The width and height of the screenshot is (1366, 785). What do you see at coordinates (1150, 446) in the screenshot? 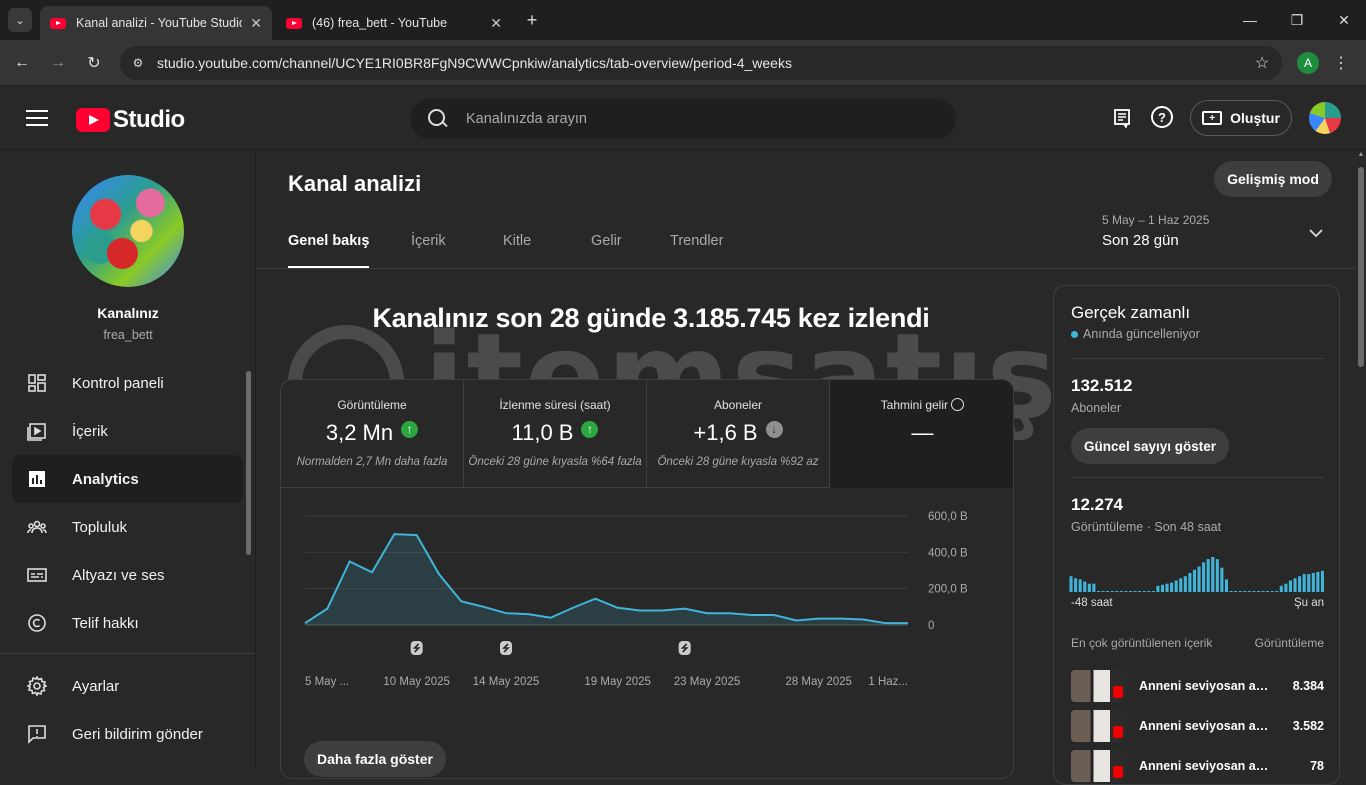
I see `show-live-count-button: Güncel sayıyı göster` at bounding box center [1150, 446].